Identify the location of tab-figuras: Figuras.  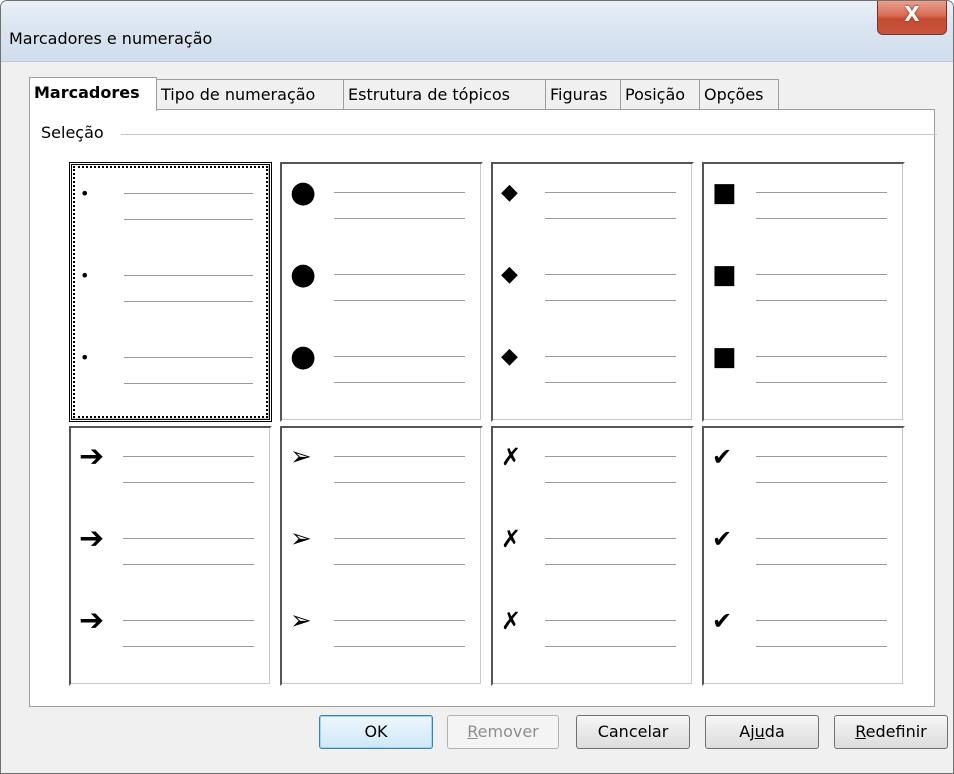
(583, 94).